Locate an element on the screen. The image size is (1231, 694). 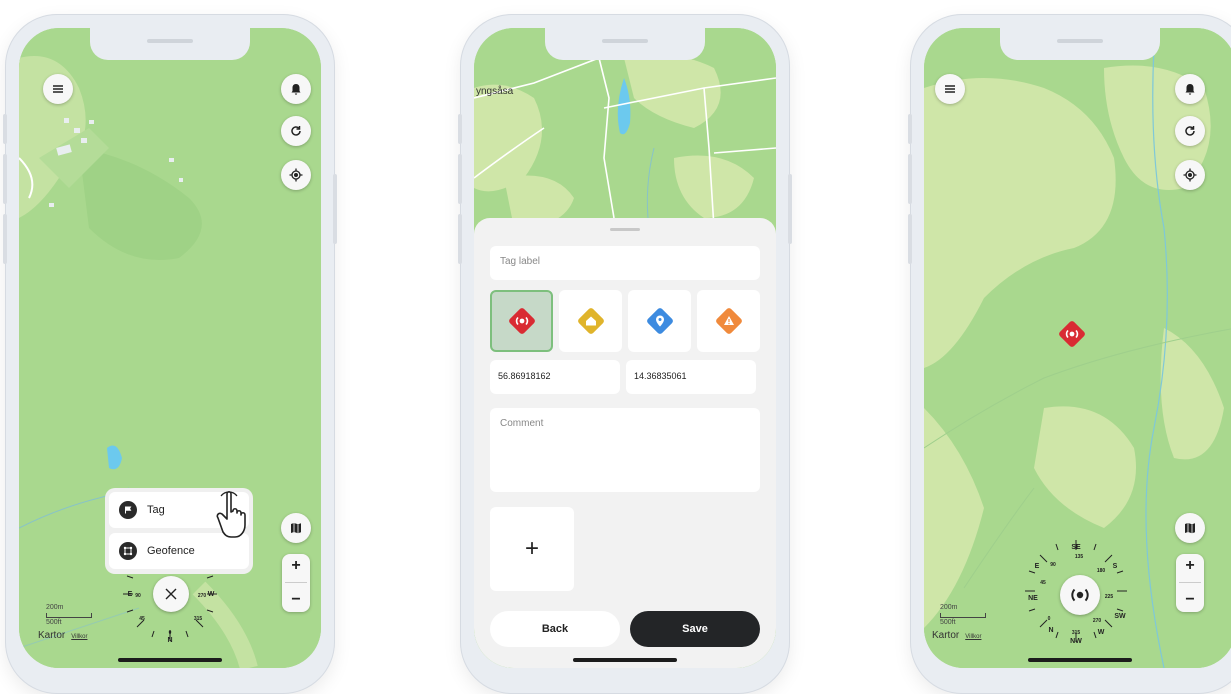
compass-label: SE is located at coordinates (1076, 547).